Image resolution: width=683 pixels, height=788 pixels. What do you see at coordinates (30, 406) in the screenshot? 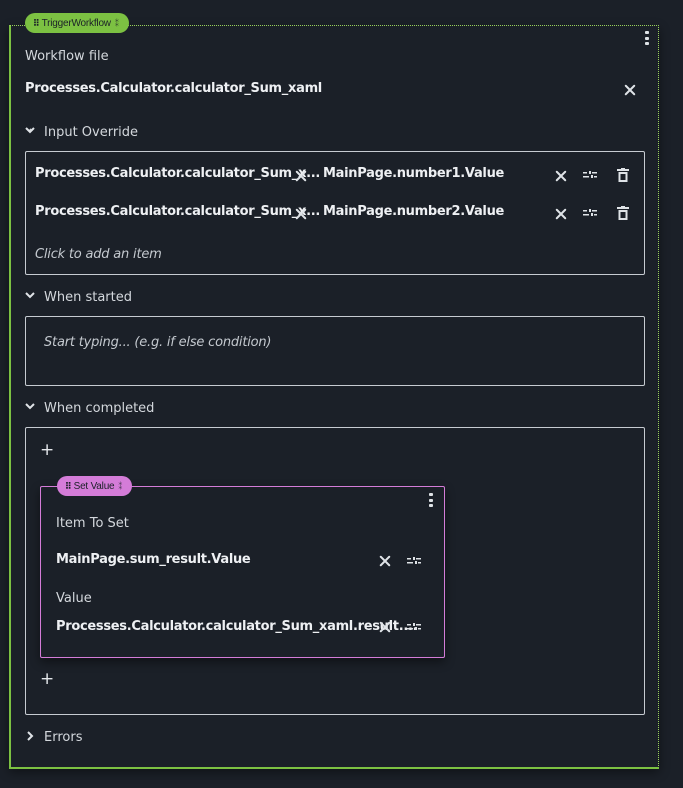
I see `when-completed-chevron-icon` at bounding box center [30, 406].